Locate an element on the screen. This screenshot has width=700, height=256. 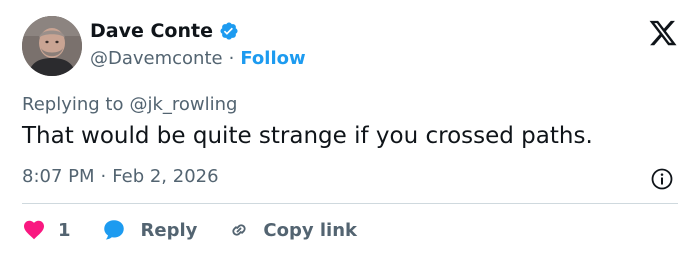
like-button: 1 is located at coordinates (46, 230).